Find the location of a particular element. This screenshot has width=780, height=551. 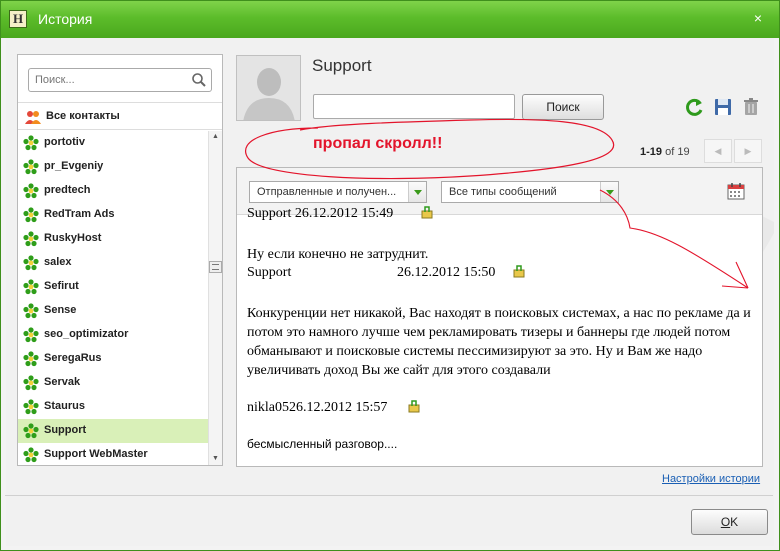

pager-total: 19 is located at coordinates (683, 152).